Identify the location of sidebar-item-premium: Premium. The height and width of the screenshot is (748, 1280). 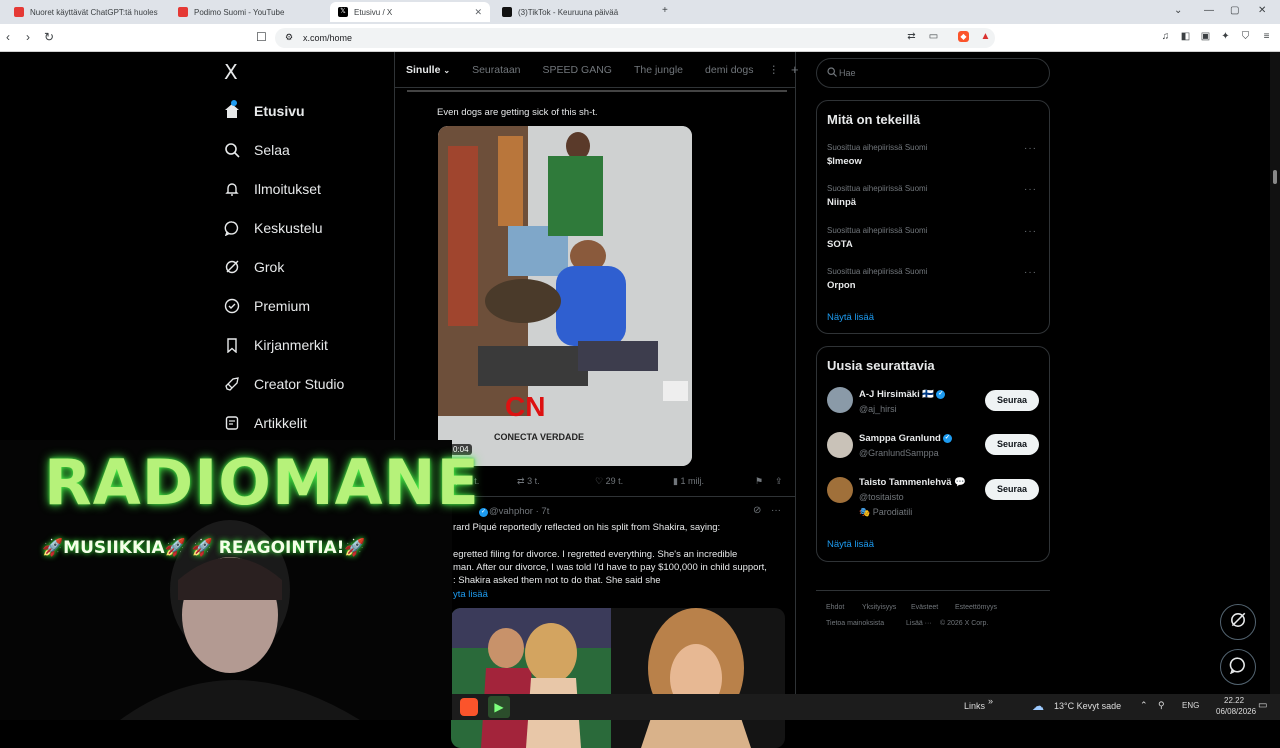
(267, 306).